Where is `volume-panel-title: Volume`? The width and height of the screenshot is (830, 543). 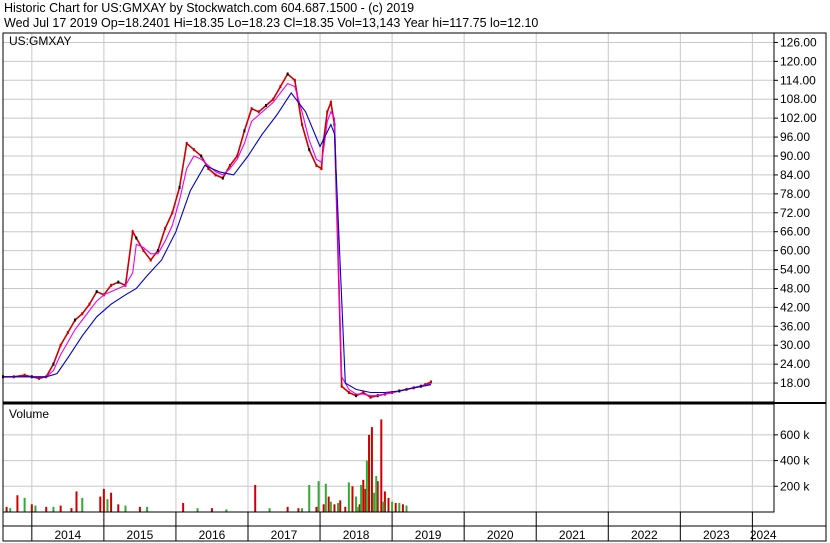
volume-panel-title: Volume is located at coordinates (29, 414).